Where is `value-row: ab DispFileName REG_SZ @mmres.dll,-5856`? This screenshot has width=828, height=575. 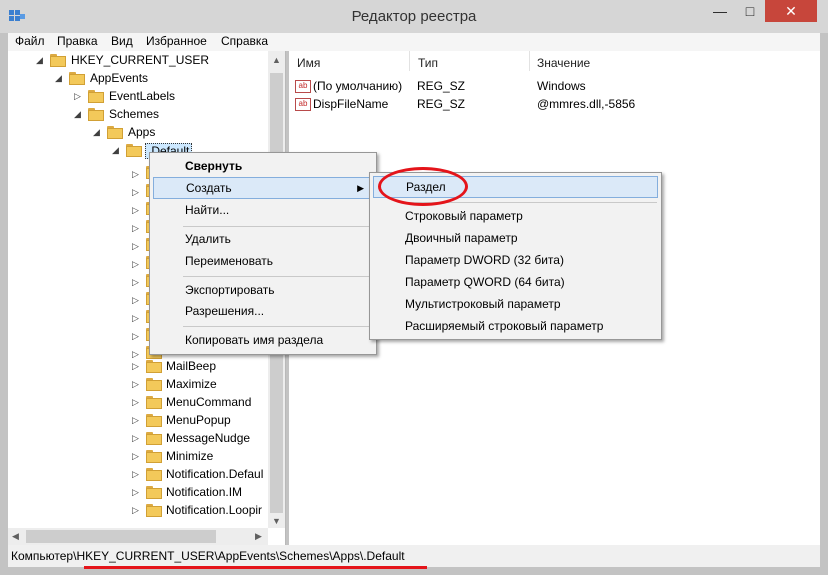
value-row: ab DispFileName REG_SZ @mmres.dll,-5856 is located at coordinates (554, 104).